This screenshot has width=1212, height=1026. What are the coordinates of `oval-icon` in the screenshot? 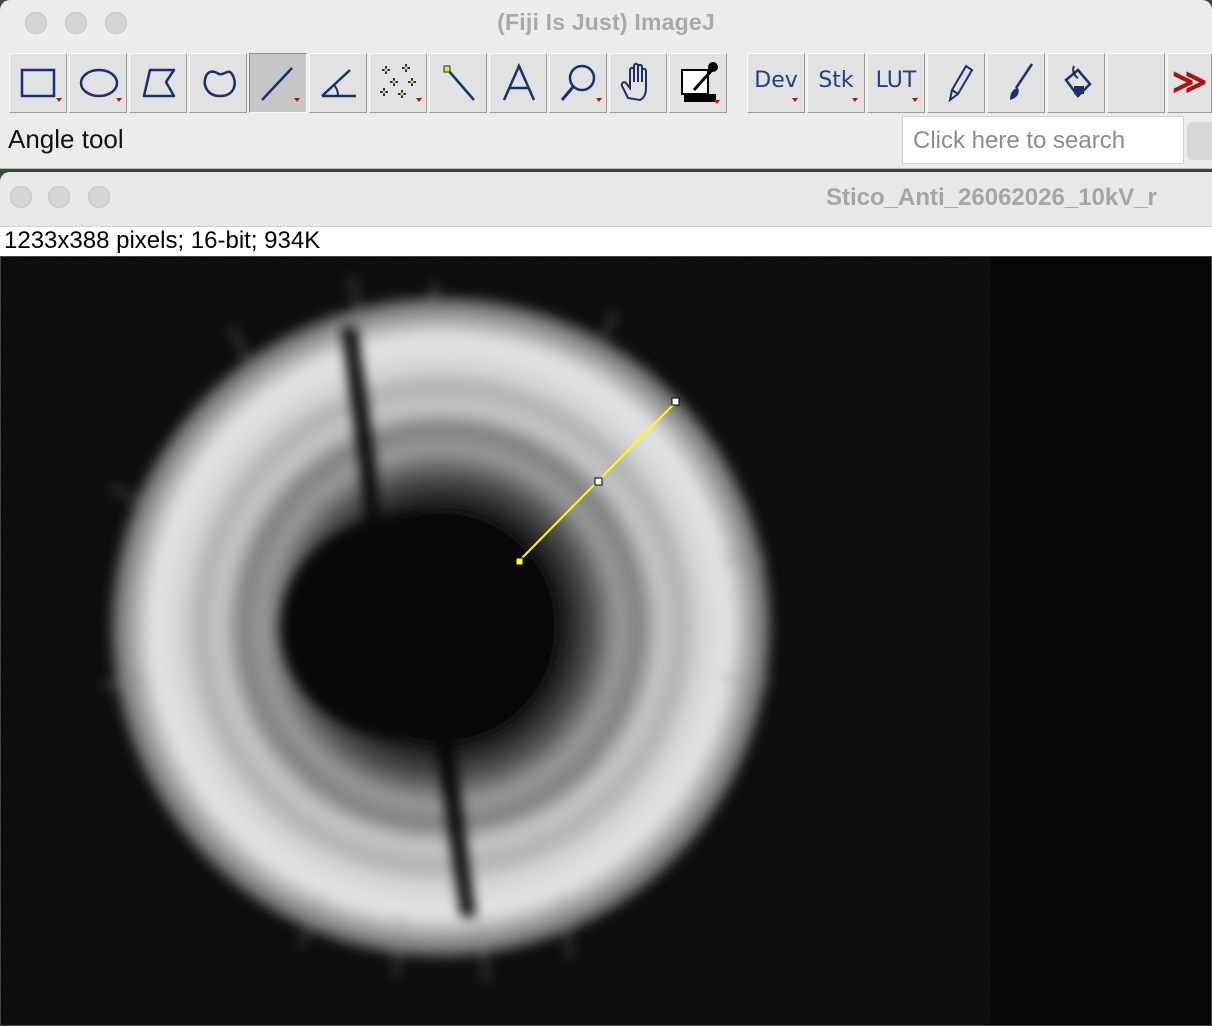 It's located at (100, 85).